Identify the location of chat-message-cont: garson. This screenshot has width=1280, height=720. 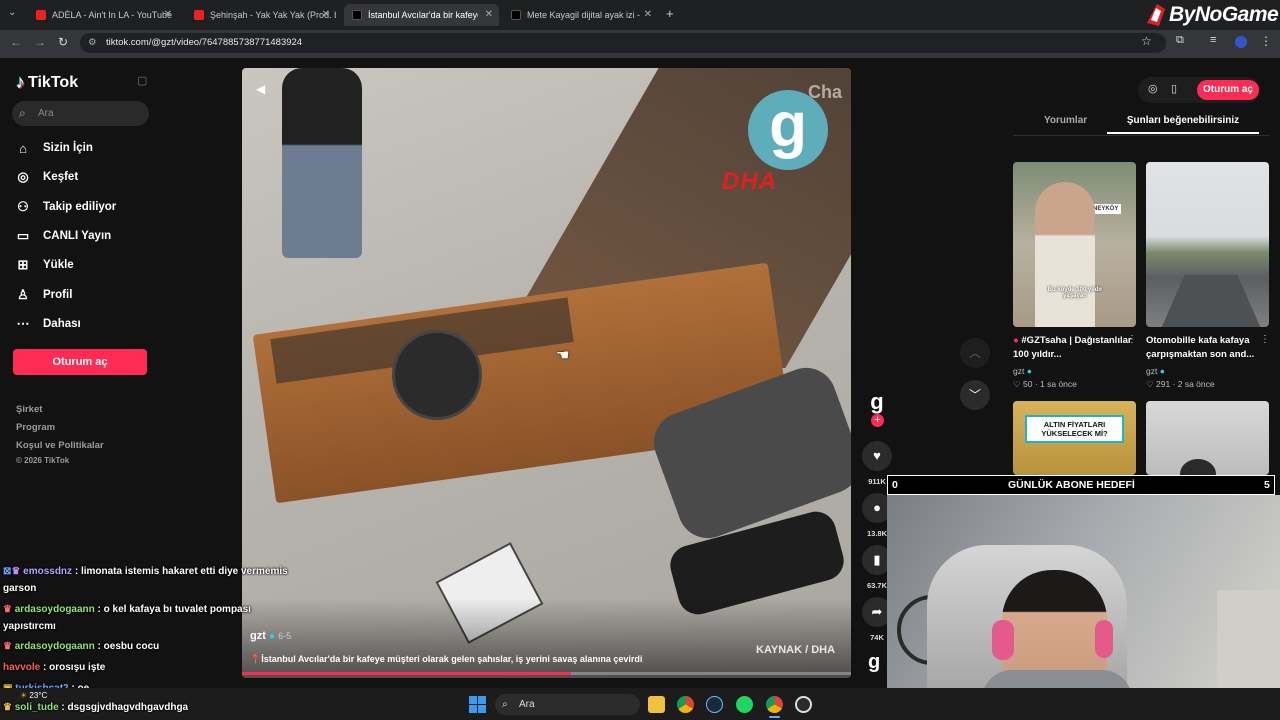
(20, 588).